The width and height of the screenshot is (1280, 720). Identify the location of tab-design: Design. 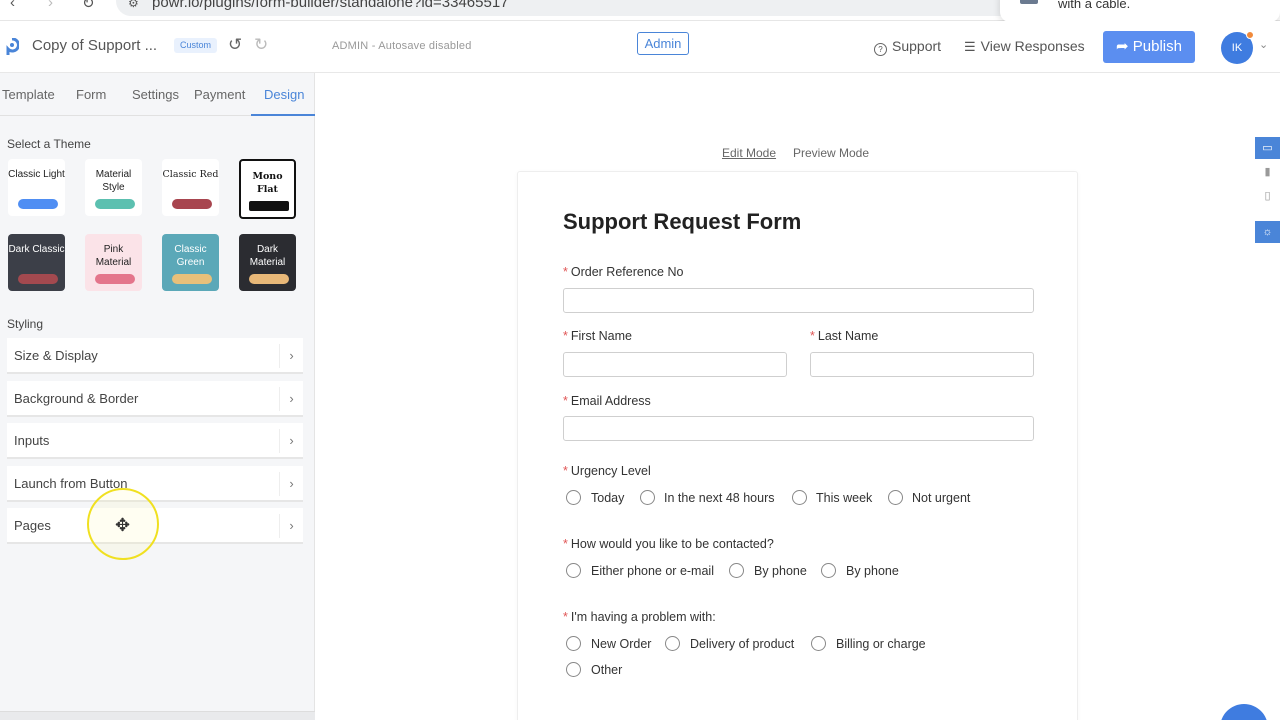
(284, 94).